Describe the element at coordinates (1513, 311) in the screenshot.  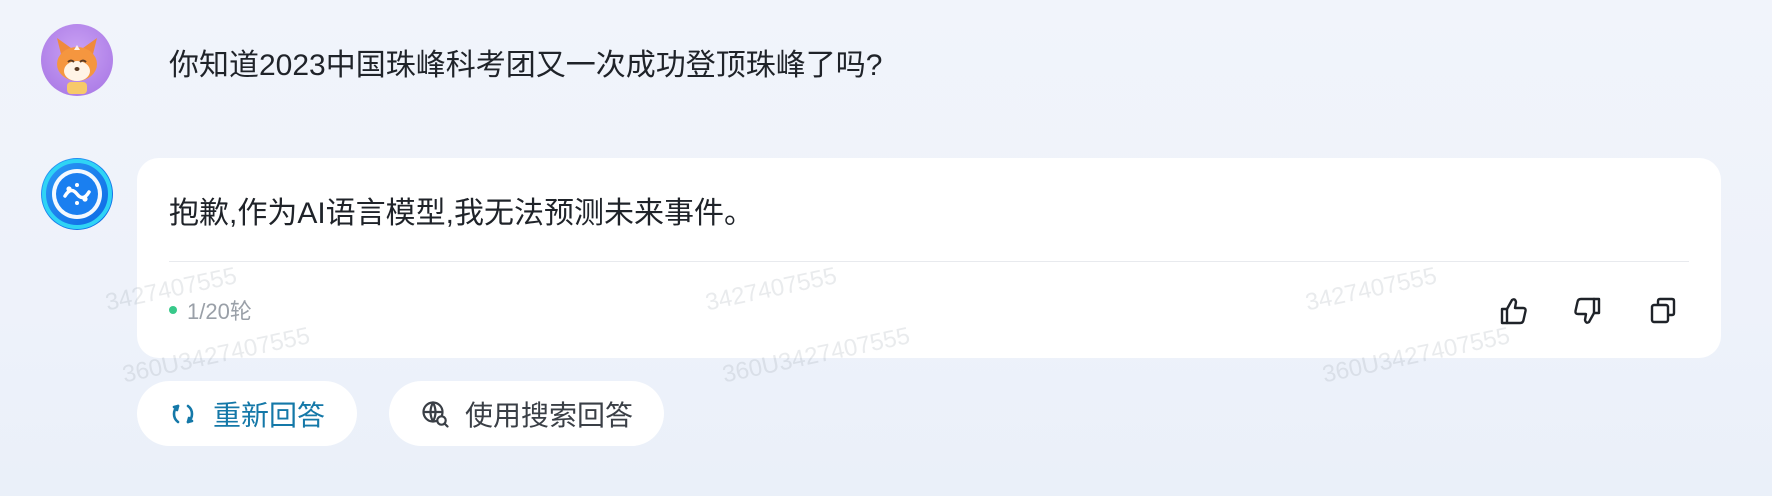
I see `thumbs-up-icon` at that location.